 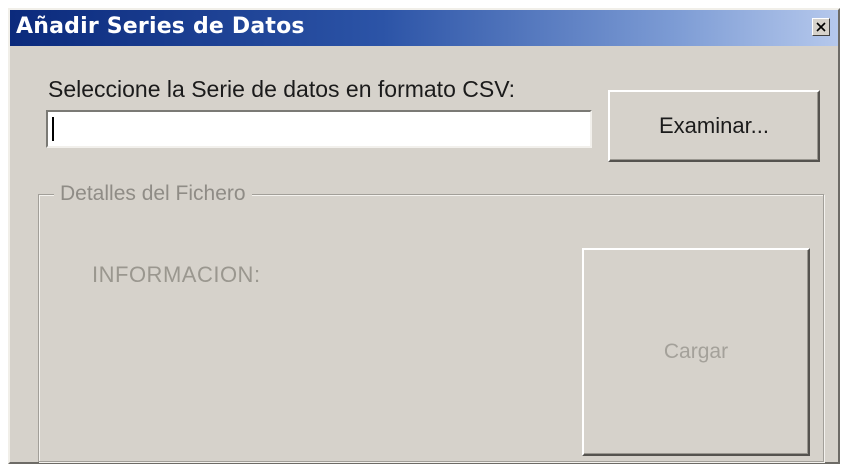 I want to click on text-caret, so click(x=53, y=129).